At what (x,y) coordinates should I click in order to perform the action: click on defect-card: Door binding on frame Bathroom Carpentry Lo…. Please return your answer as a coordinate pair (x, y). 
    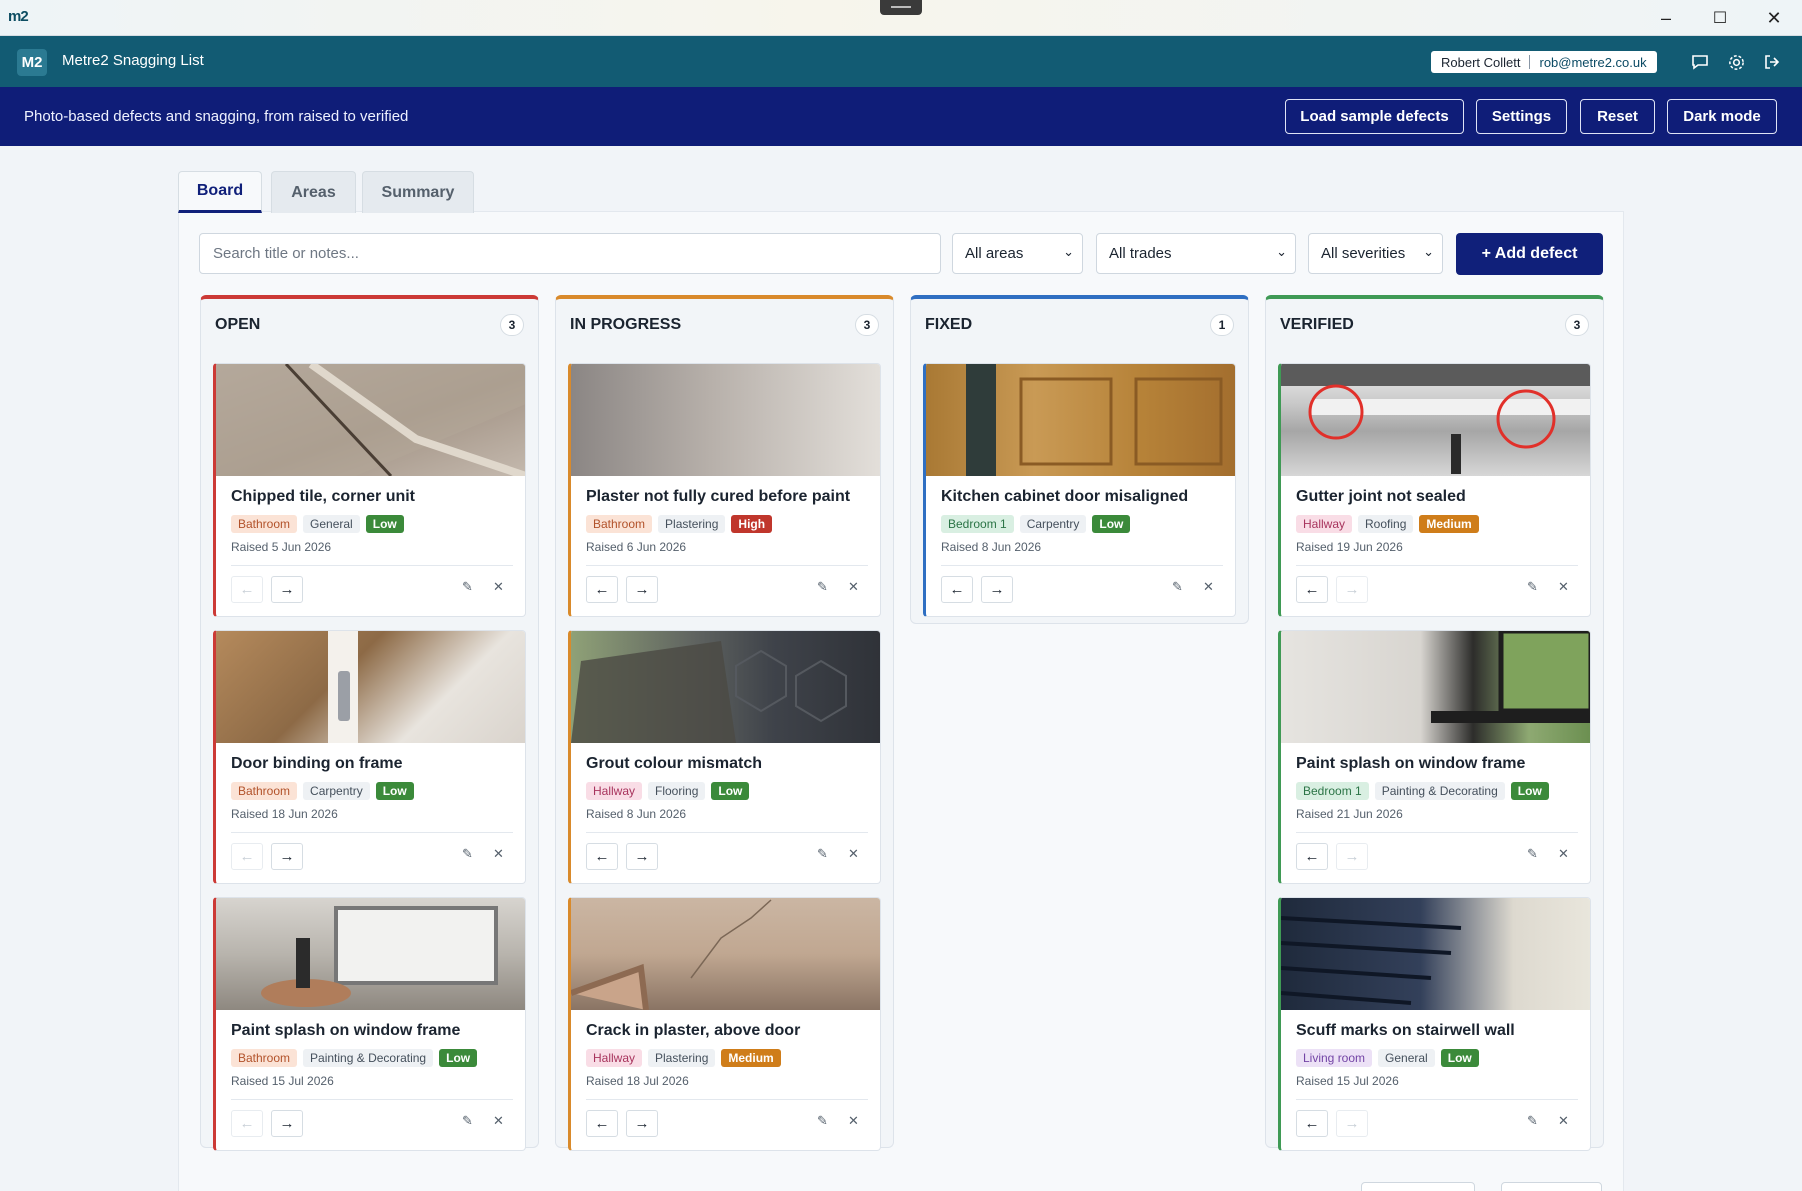
    Looking at the image, I should click on (369, 757).